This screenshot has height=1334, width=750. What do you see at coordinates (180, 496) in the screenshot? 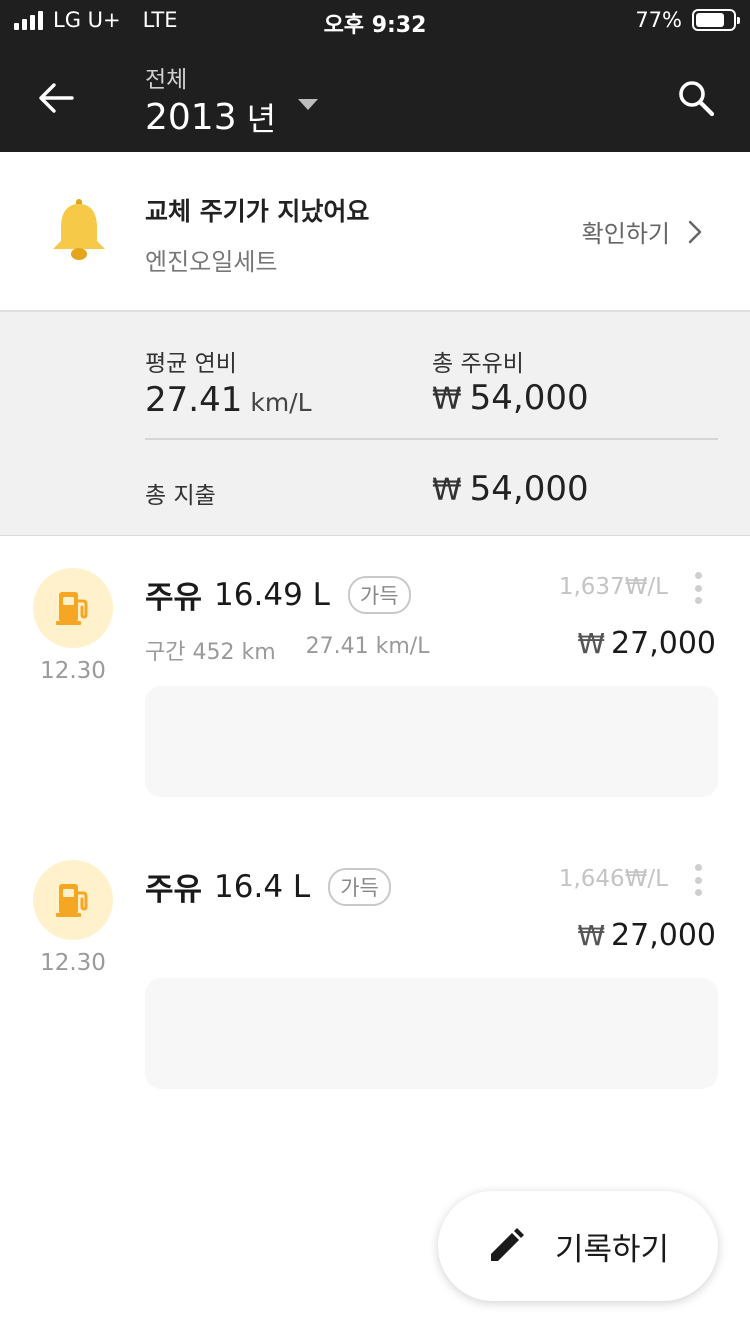
I see `total-expense-label: 총 지출` at bounding box center [180, 496].